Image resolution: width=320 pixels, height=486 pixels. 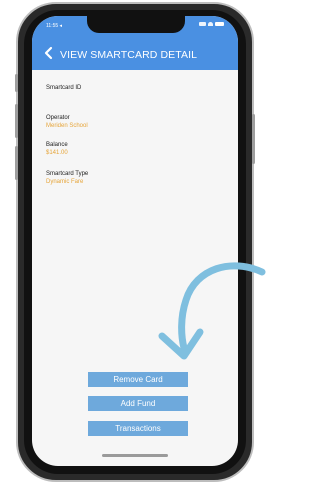 I want to click on remove-card-button: Remove Card, so click(x=138, y=379).